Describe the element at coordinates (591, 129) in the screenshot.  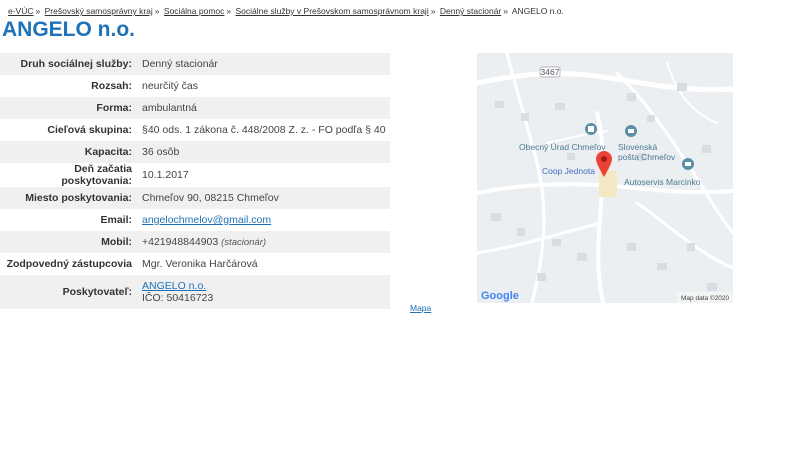
I see `municipal-office-icon` at that location.